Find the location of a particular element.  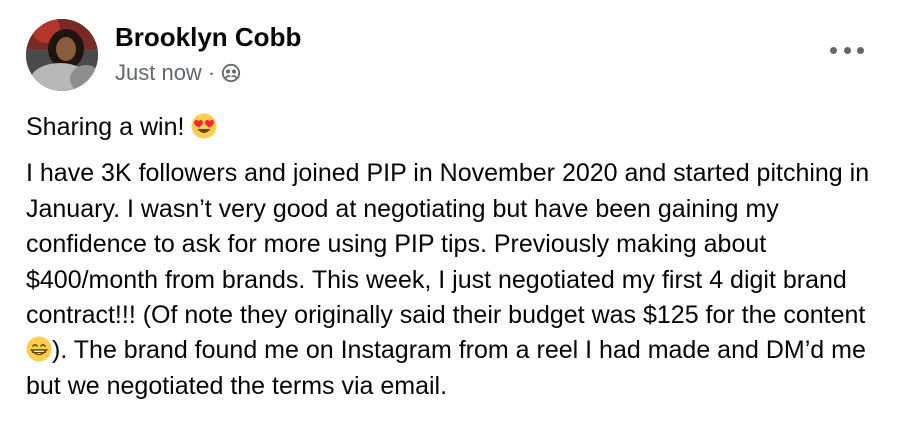

author-name: Brooklyn Cobb is located at coordinates (208, 37).